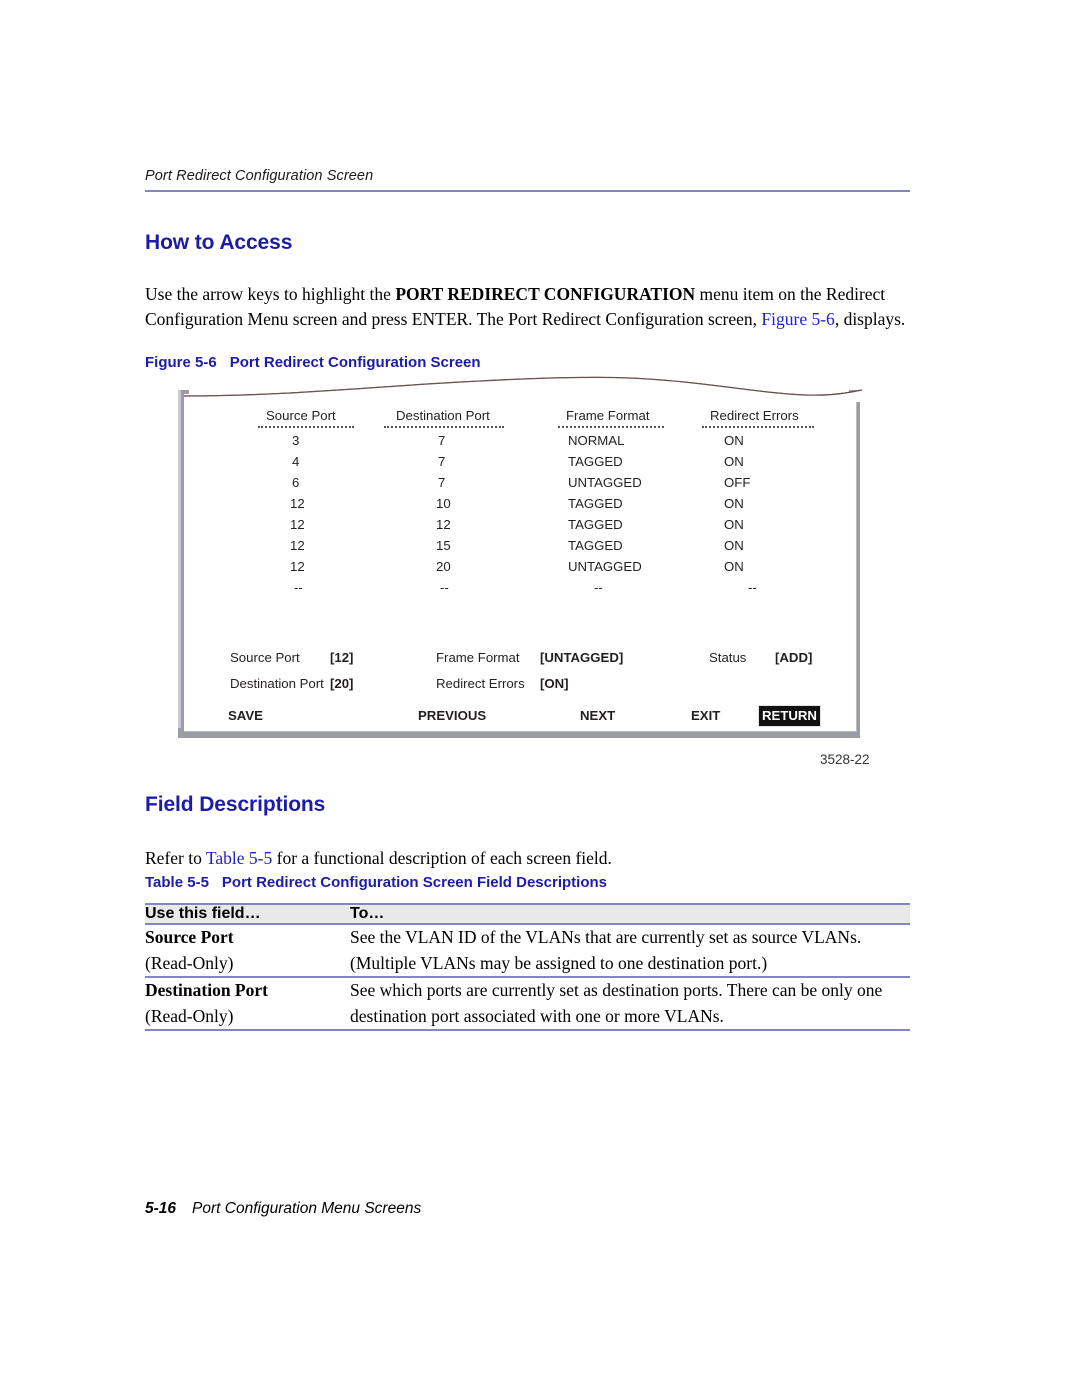 The height and width of the screenshot is (1397, 1080). Describe the element at coordinates (247, 1004) in the screenshot. I see `table-cell-field: Destination Port (Read-Only)` at that location.